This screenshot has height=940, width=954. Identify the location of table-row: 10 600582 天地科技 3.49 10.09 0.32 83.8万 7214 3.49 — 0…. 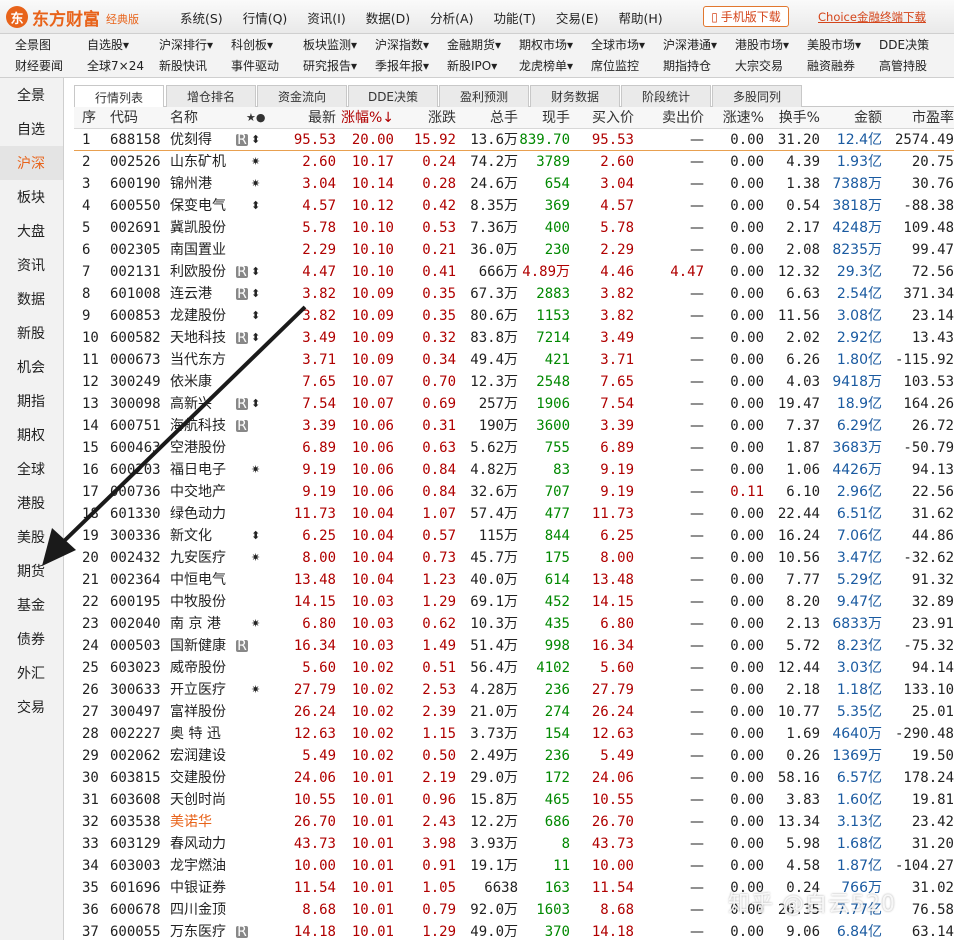
(514, 338).